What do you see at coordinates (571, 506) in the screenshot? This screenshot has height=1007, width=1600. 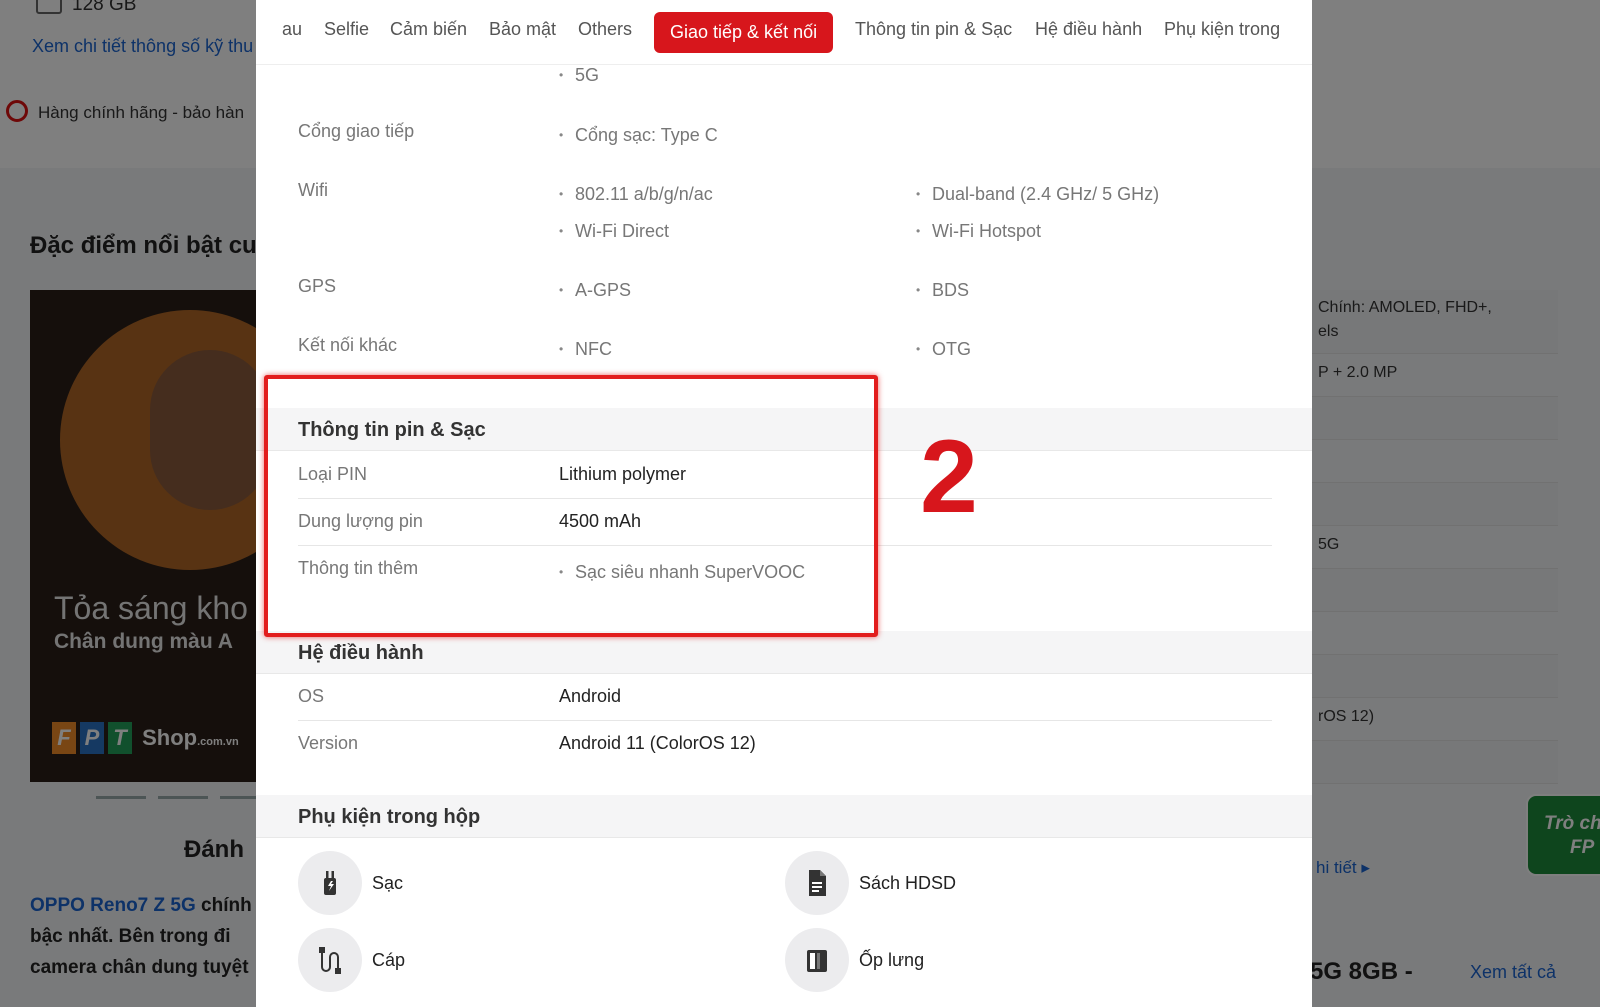 I see `annotation-highlight-box` at bounding box center [571, 506].